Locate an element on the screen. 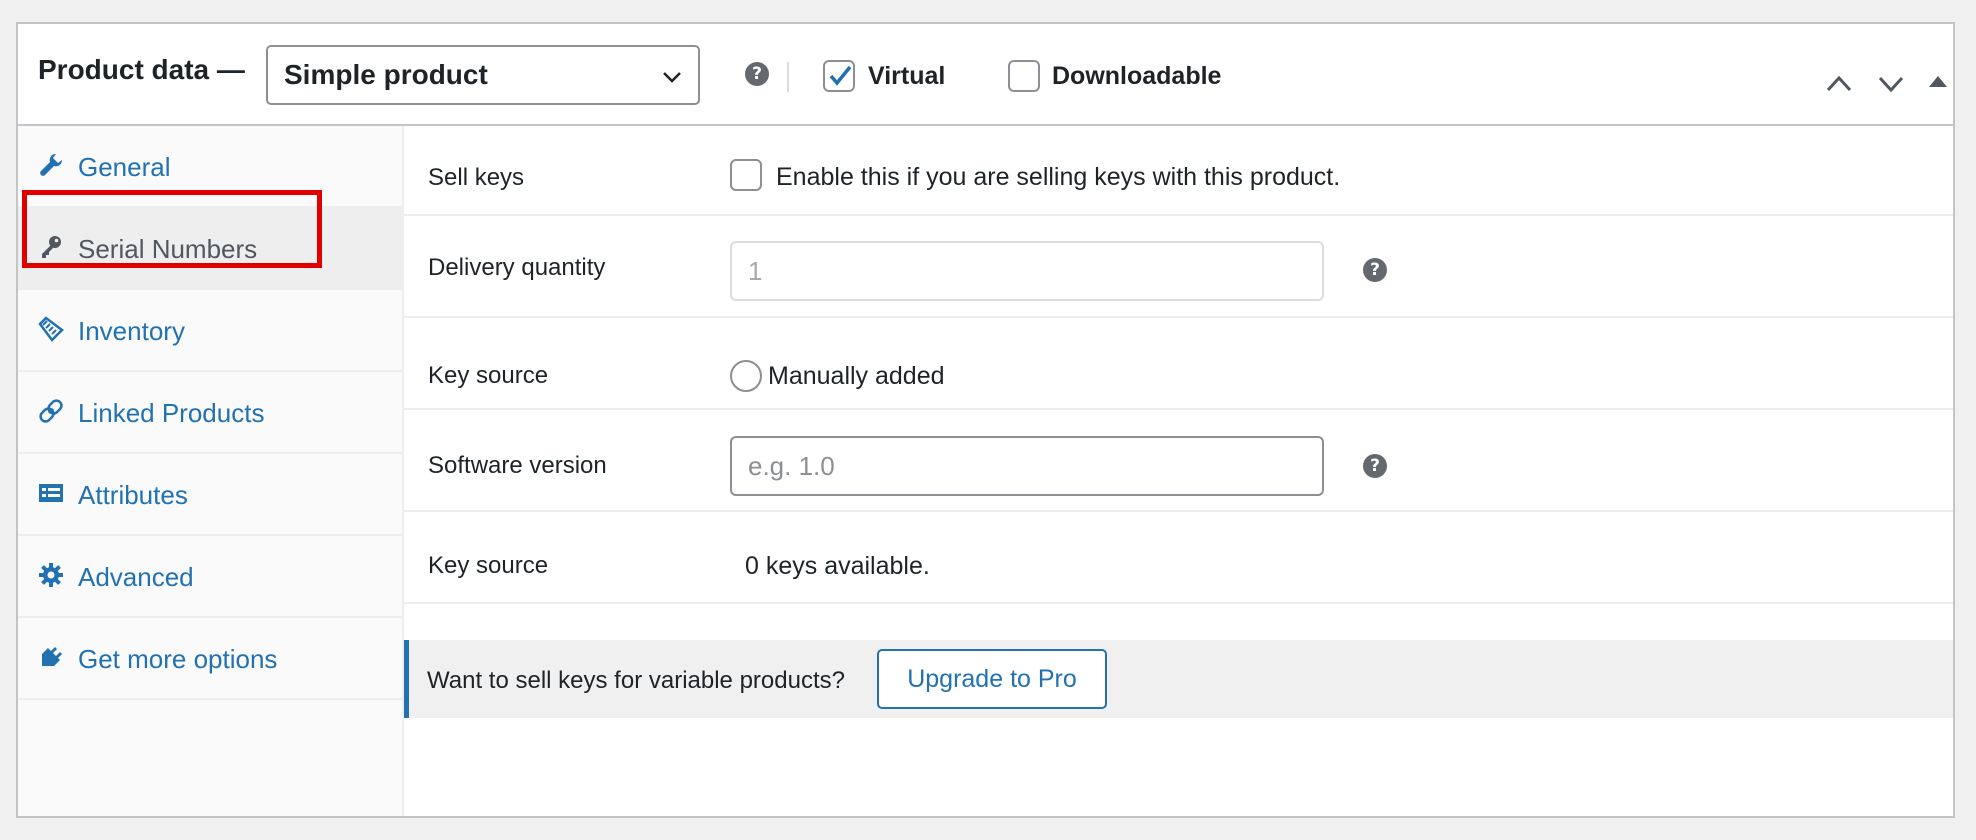 Image resolution: width=1976 pixels, height=840 pixels. list-icon is located at coordinates (51, 493).